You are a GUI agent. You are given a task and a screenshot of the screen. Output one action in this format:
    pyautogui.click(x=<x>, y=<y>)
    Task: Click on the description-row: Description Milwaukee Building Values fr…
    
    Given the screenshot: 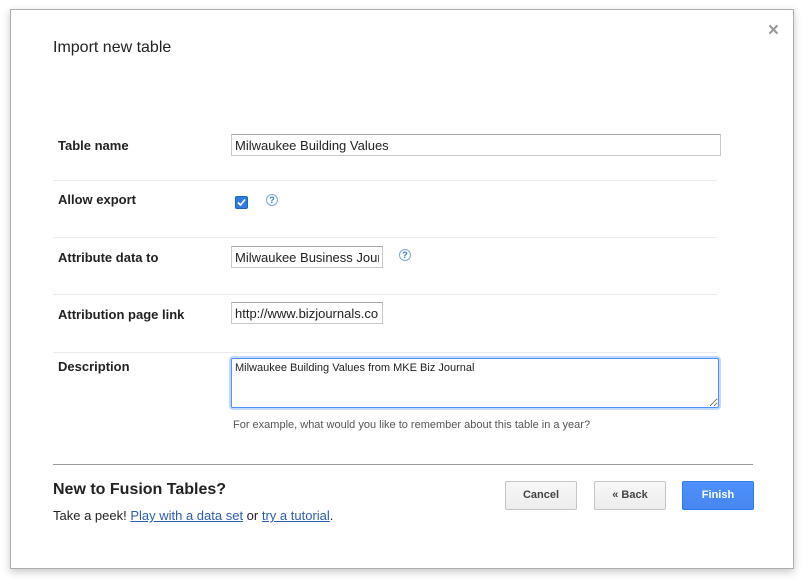 What is the action you would take?
    pyautogui.click(x=386, y=398)
    